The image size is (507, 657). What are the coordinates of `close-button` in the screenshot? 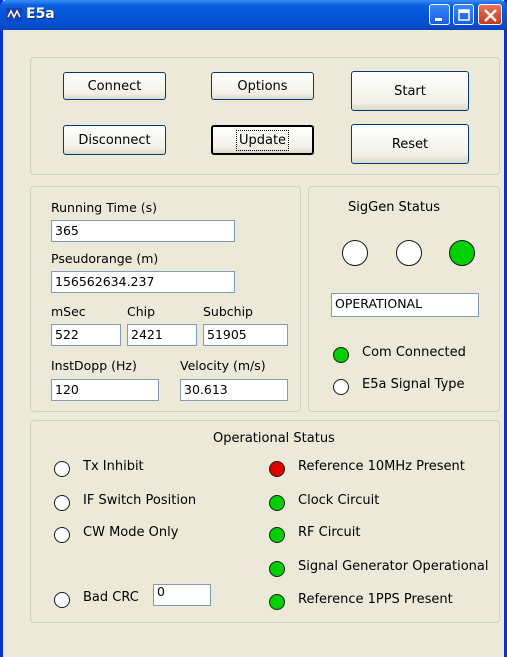 It's located at (490, 14).